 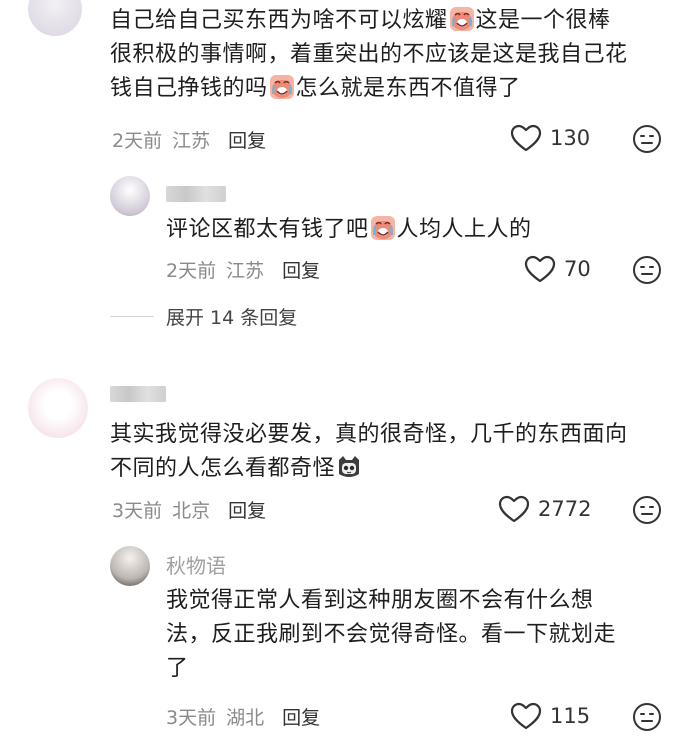 I want to click on like-count: 70, so click(x=577, y=269).